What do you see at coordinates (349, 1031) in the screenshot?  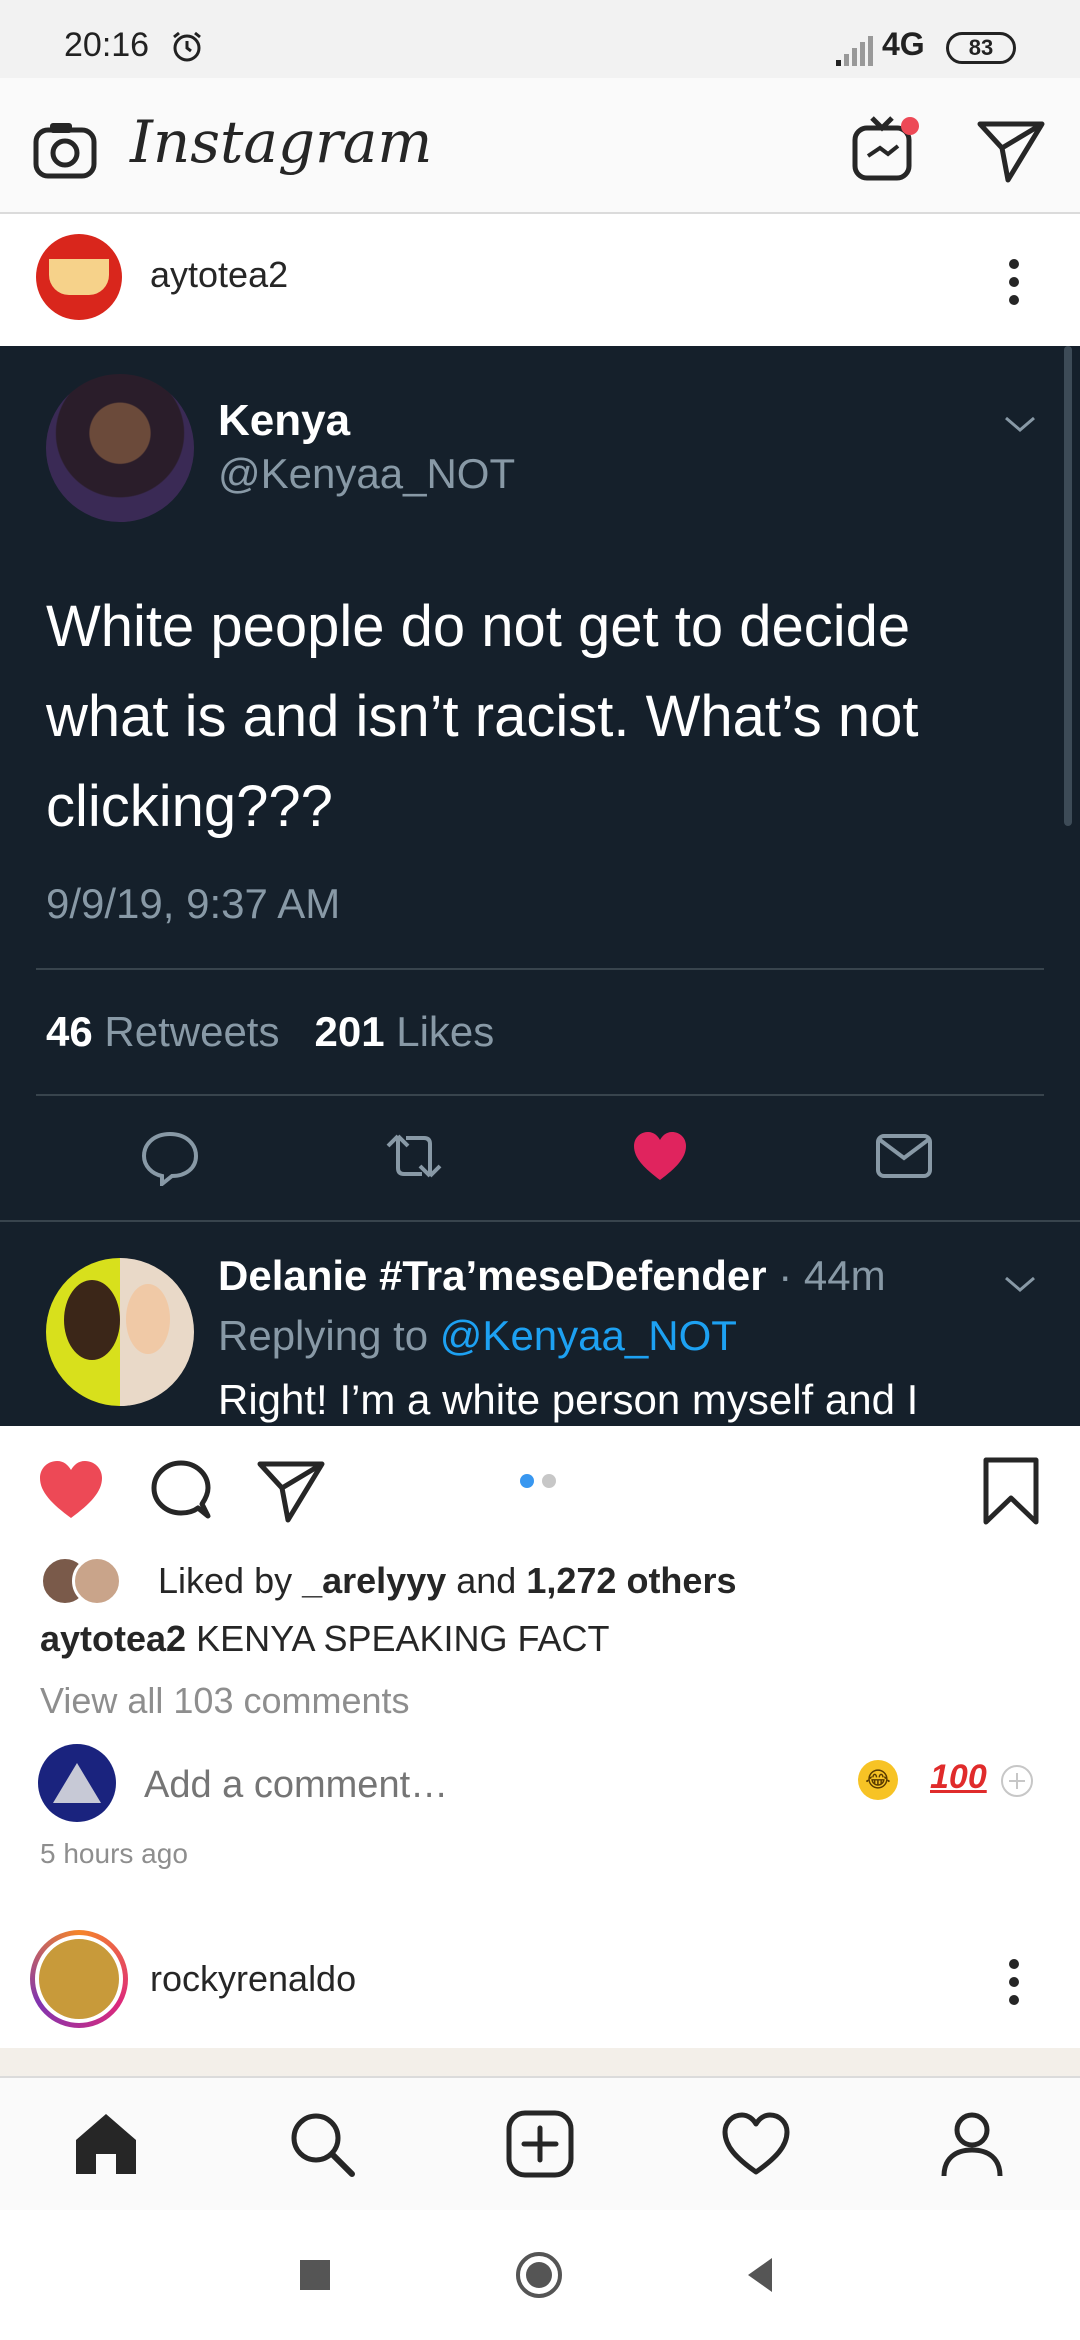 I see `like-count: 201` at bounding box center [349, 1031].